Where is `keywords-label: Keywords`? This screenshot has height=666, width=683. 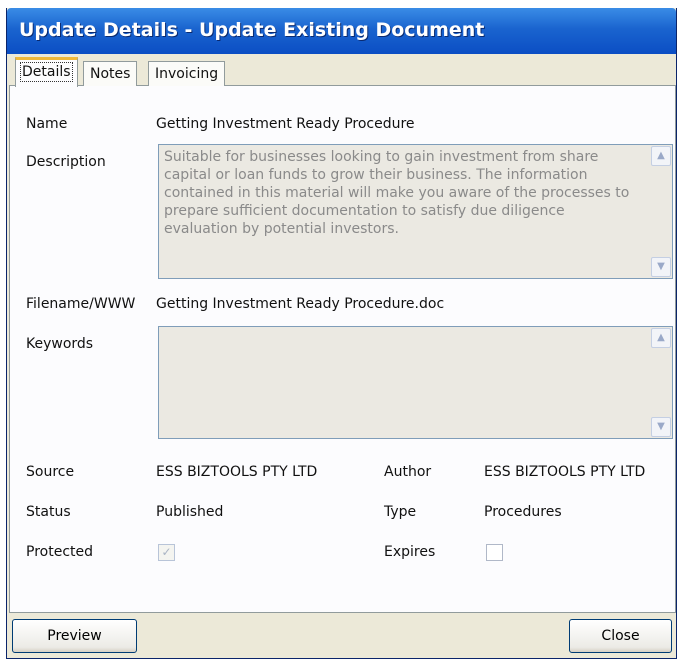
keywords-label: Keywords is located at coordinates (60, 344).